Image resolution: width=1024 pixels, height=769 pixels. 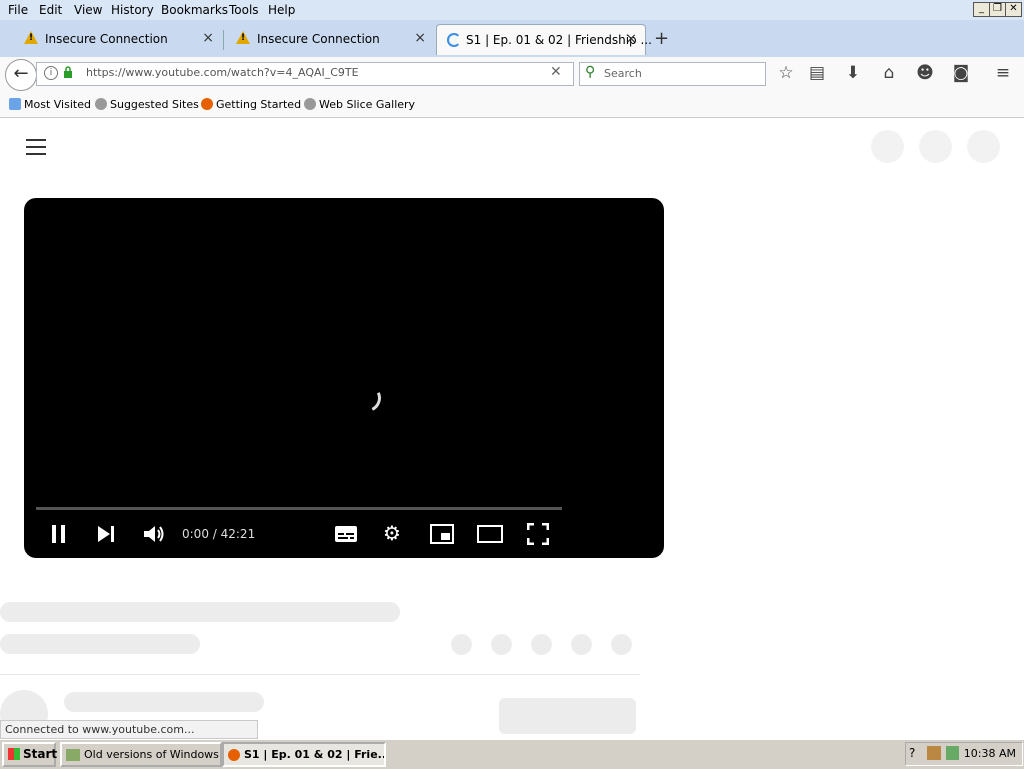 I want to click on pocket-icon: ◙, so click(x=961, y=73).